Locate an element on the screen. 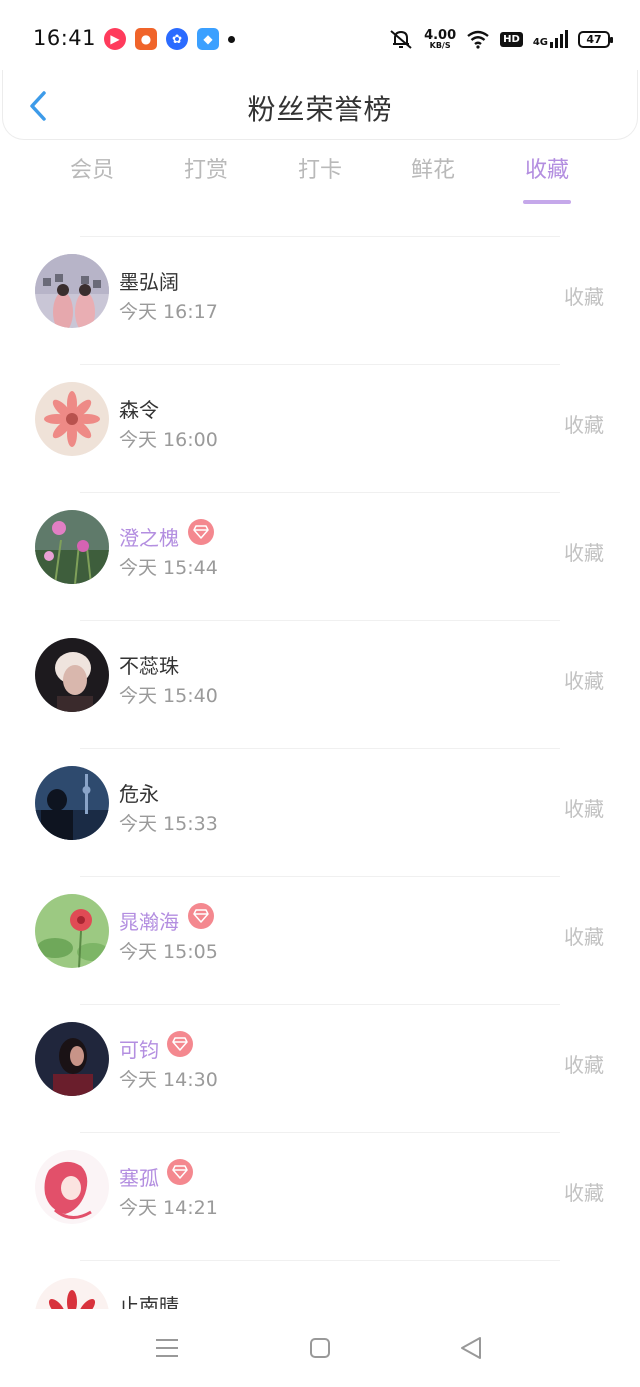  list-item: 塞孤 今天 14:21 收藏 is located at coordinates (320, 1197).